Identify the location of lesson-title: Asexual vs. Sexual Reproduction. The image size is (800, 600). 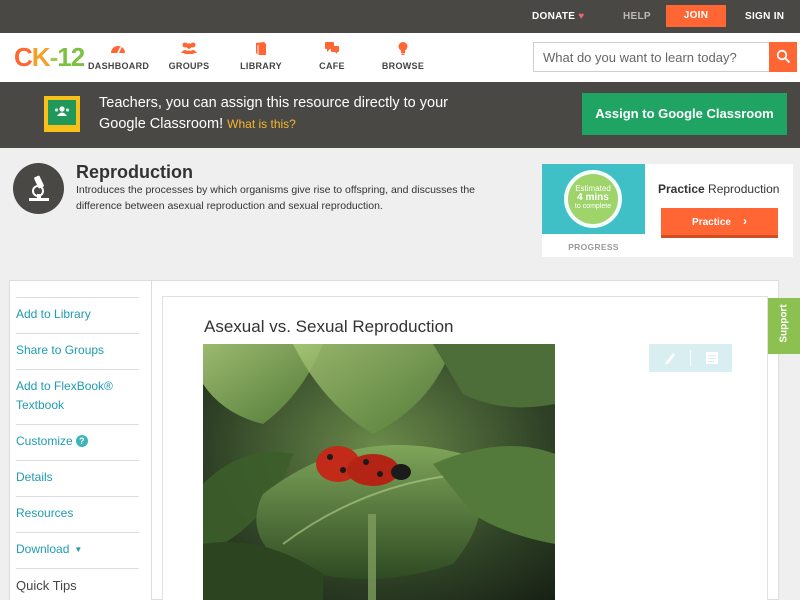
(329, 326).